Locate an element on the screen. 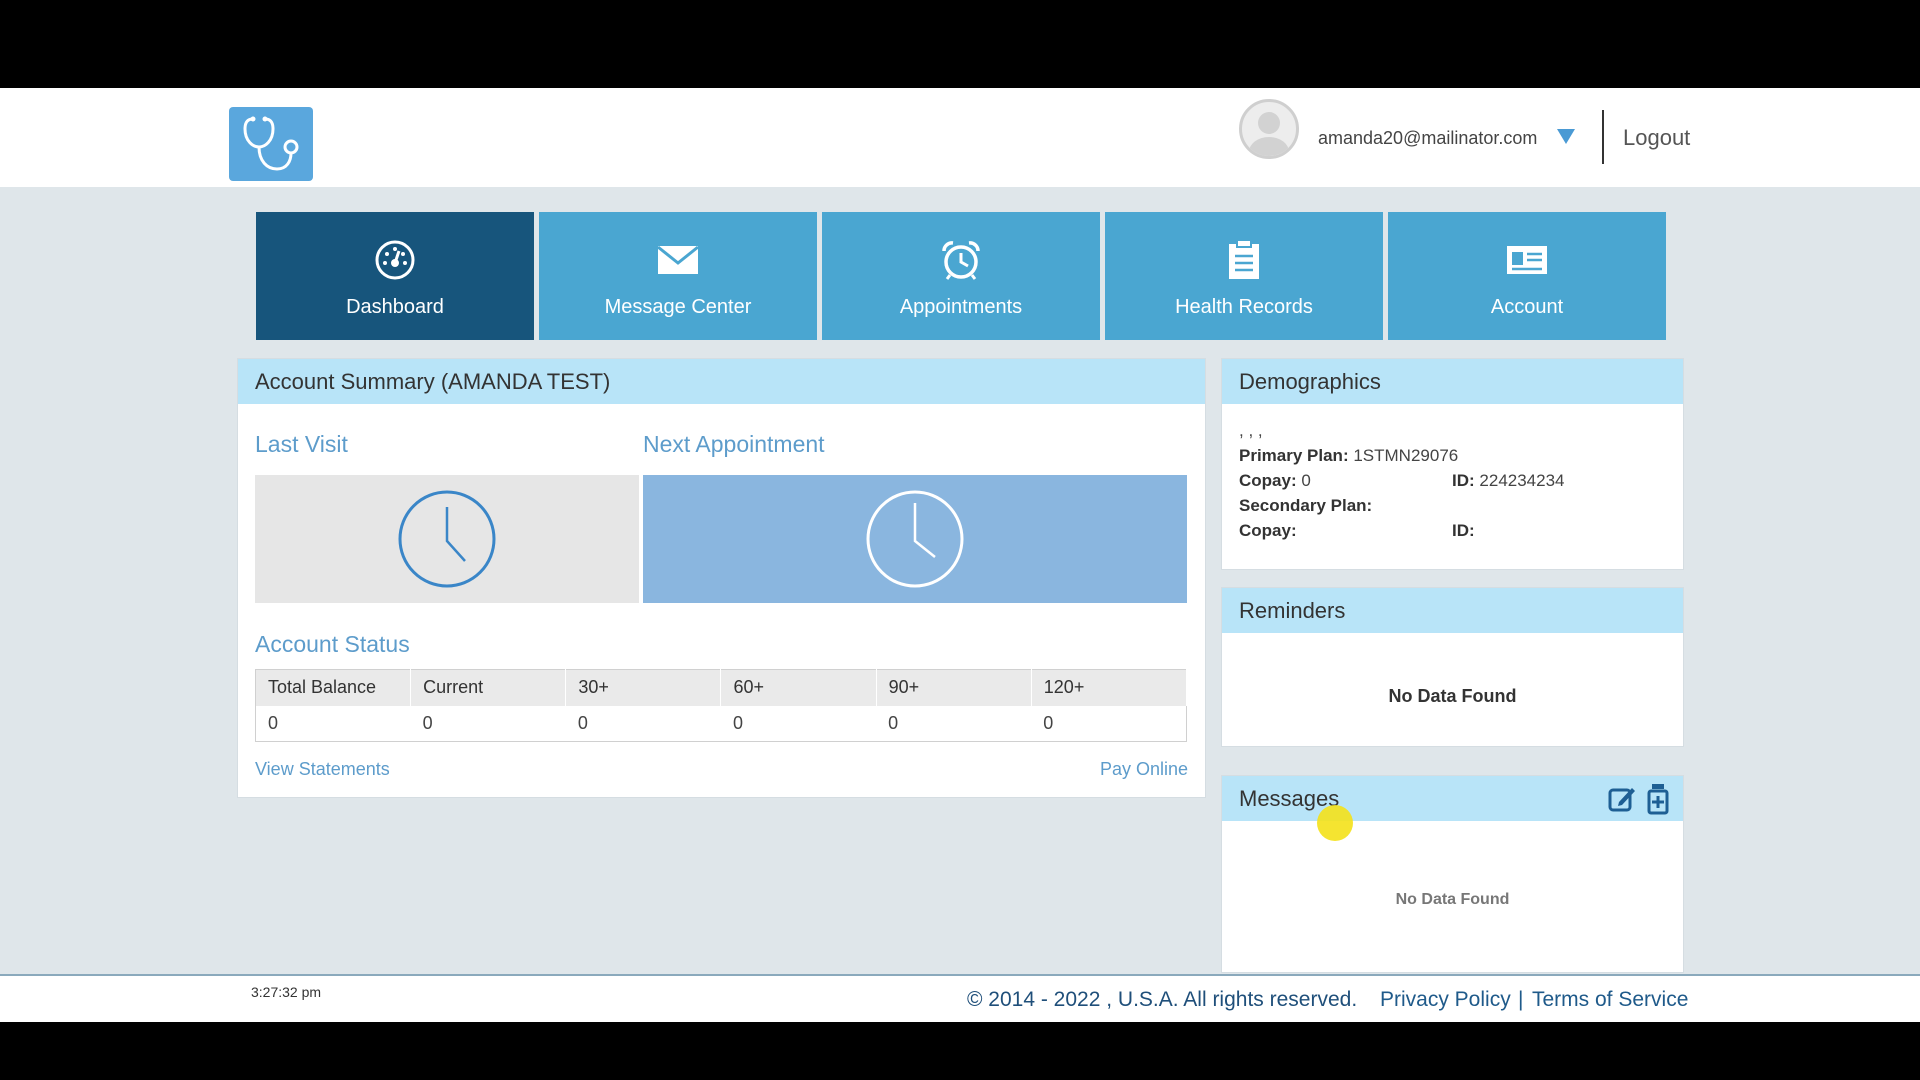 This screenshot has width=1920, height=1080. nav-tile-health-records: Health Records is located at coordinates (1244, 276).